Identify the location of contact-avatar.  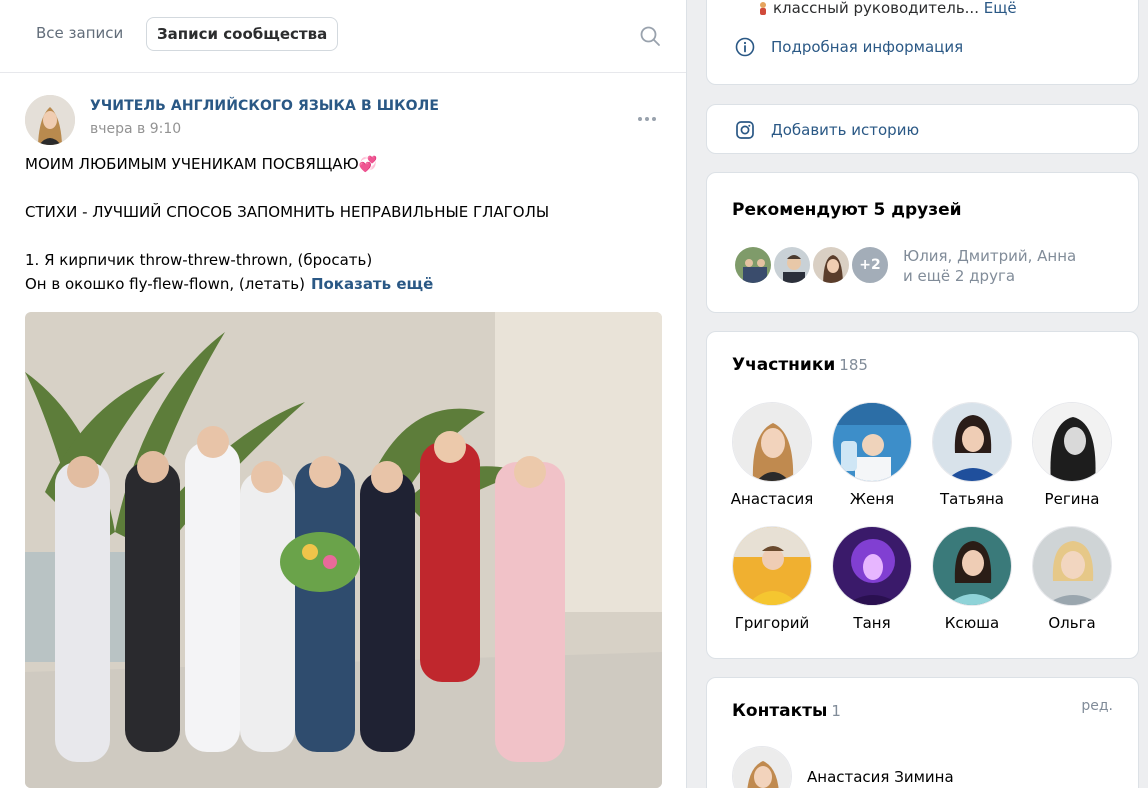
(762, 767).